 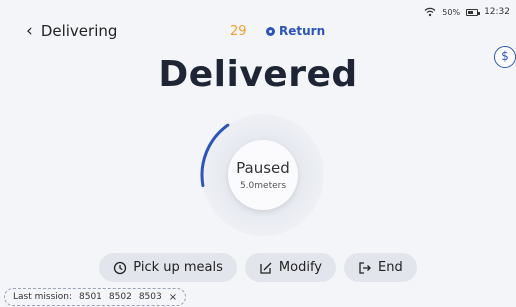 What do you see at coordinates (300, 267) in the screenshot?
I see `modify-label: Modify` at bounding box center [300, 267].